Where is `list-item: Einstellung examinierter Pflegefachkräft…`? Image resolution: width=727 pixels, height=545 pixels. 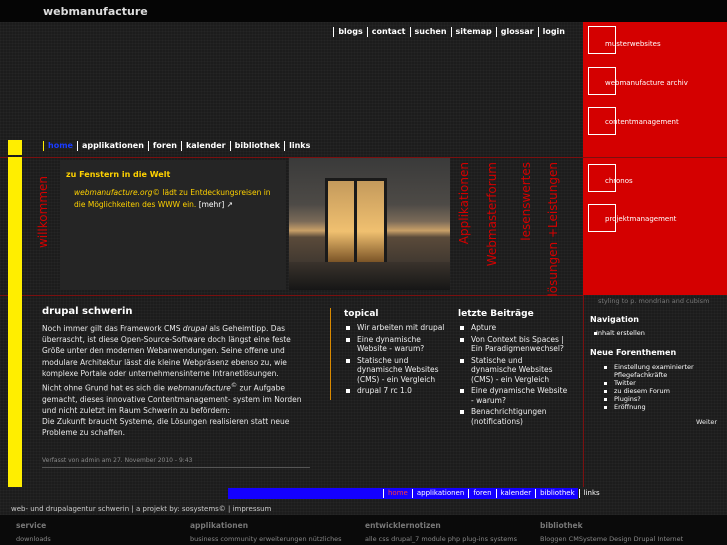 list-item: Einstellung examinierter Pflegefachkräft… is located at coordinates (660, 371).